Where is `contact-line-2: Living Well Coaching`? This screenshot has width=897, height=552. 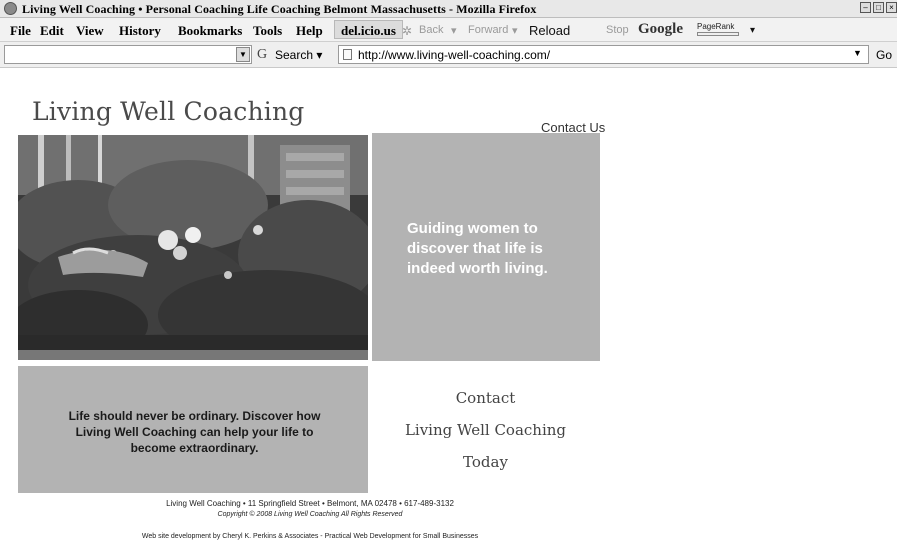 contact-line-2: Living Well Coaching is located at coordinates (485, 430).